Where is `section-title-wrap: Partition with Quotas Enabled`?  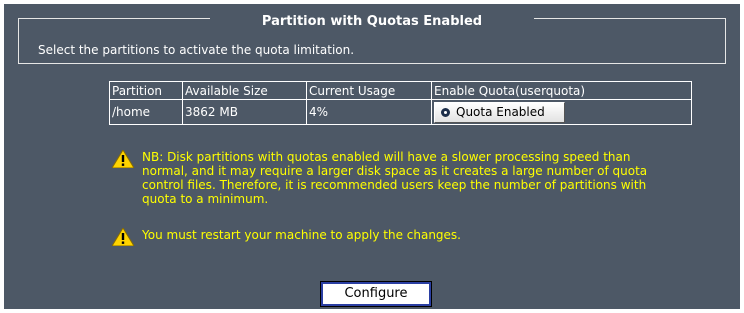
section-title-wrap: Partition with Quotas Enabled is located at coordinates (372, 20).